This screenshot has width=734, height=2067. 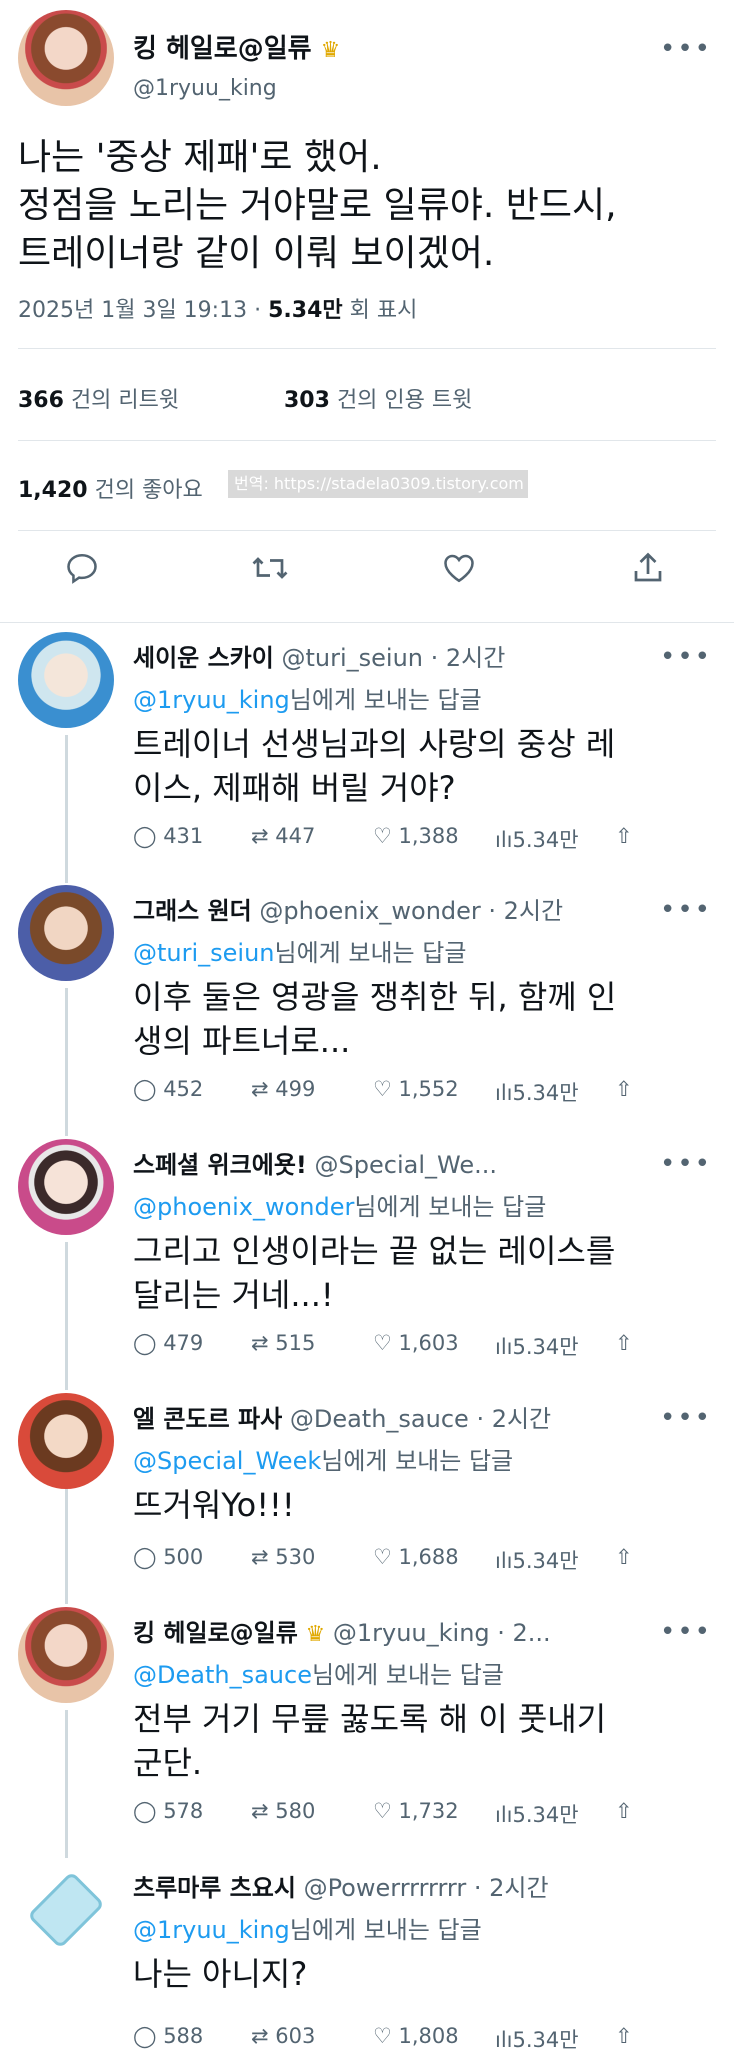 I want to click on like-icon, so click(x=460, y=570).